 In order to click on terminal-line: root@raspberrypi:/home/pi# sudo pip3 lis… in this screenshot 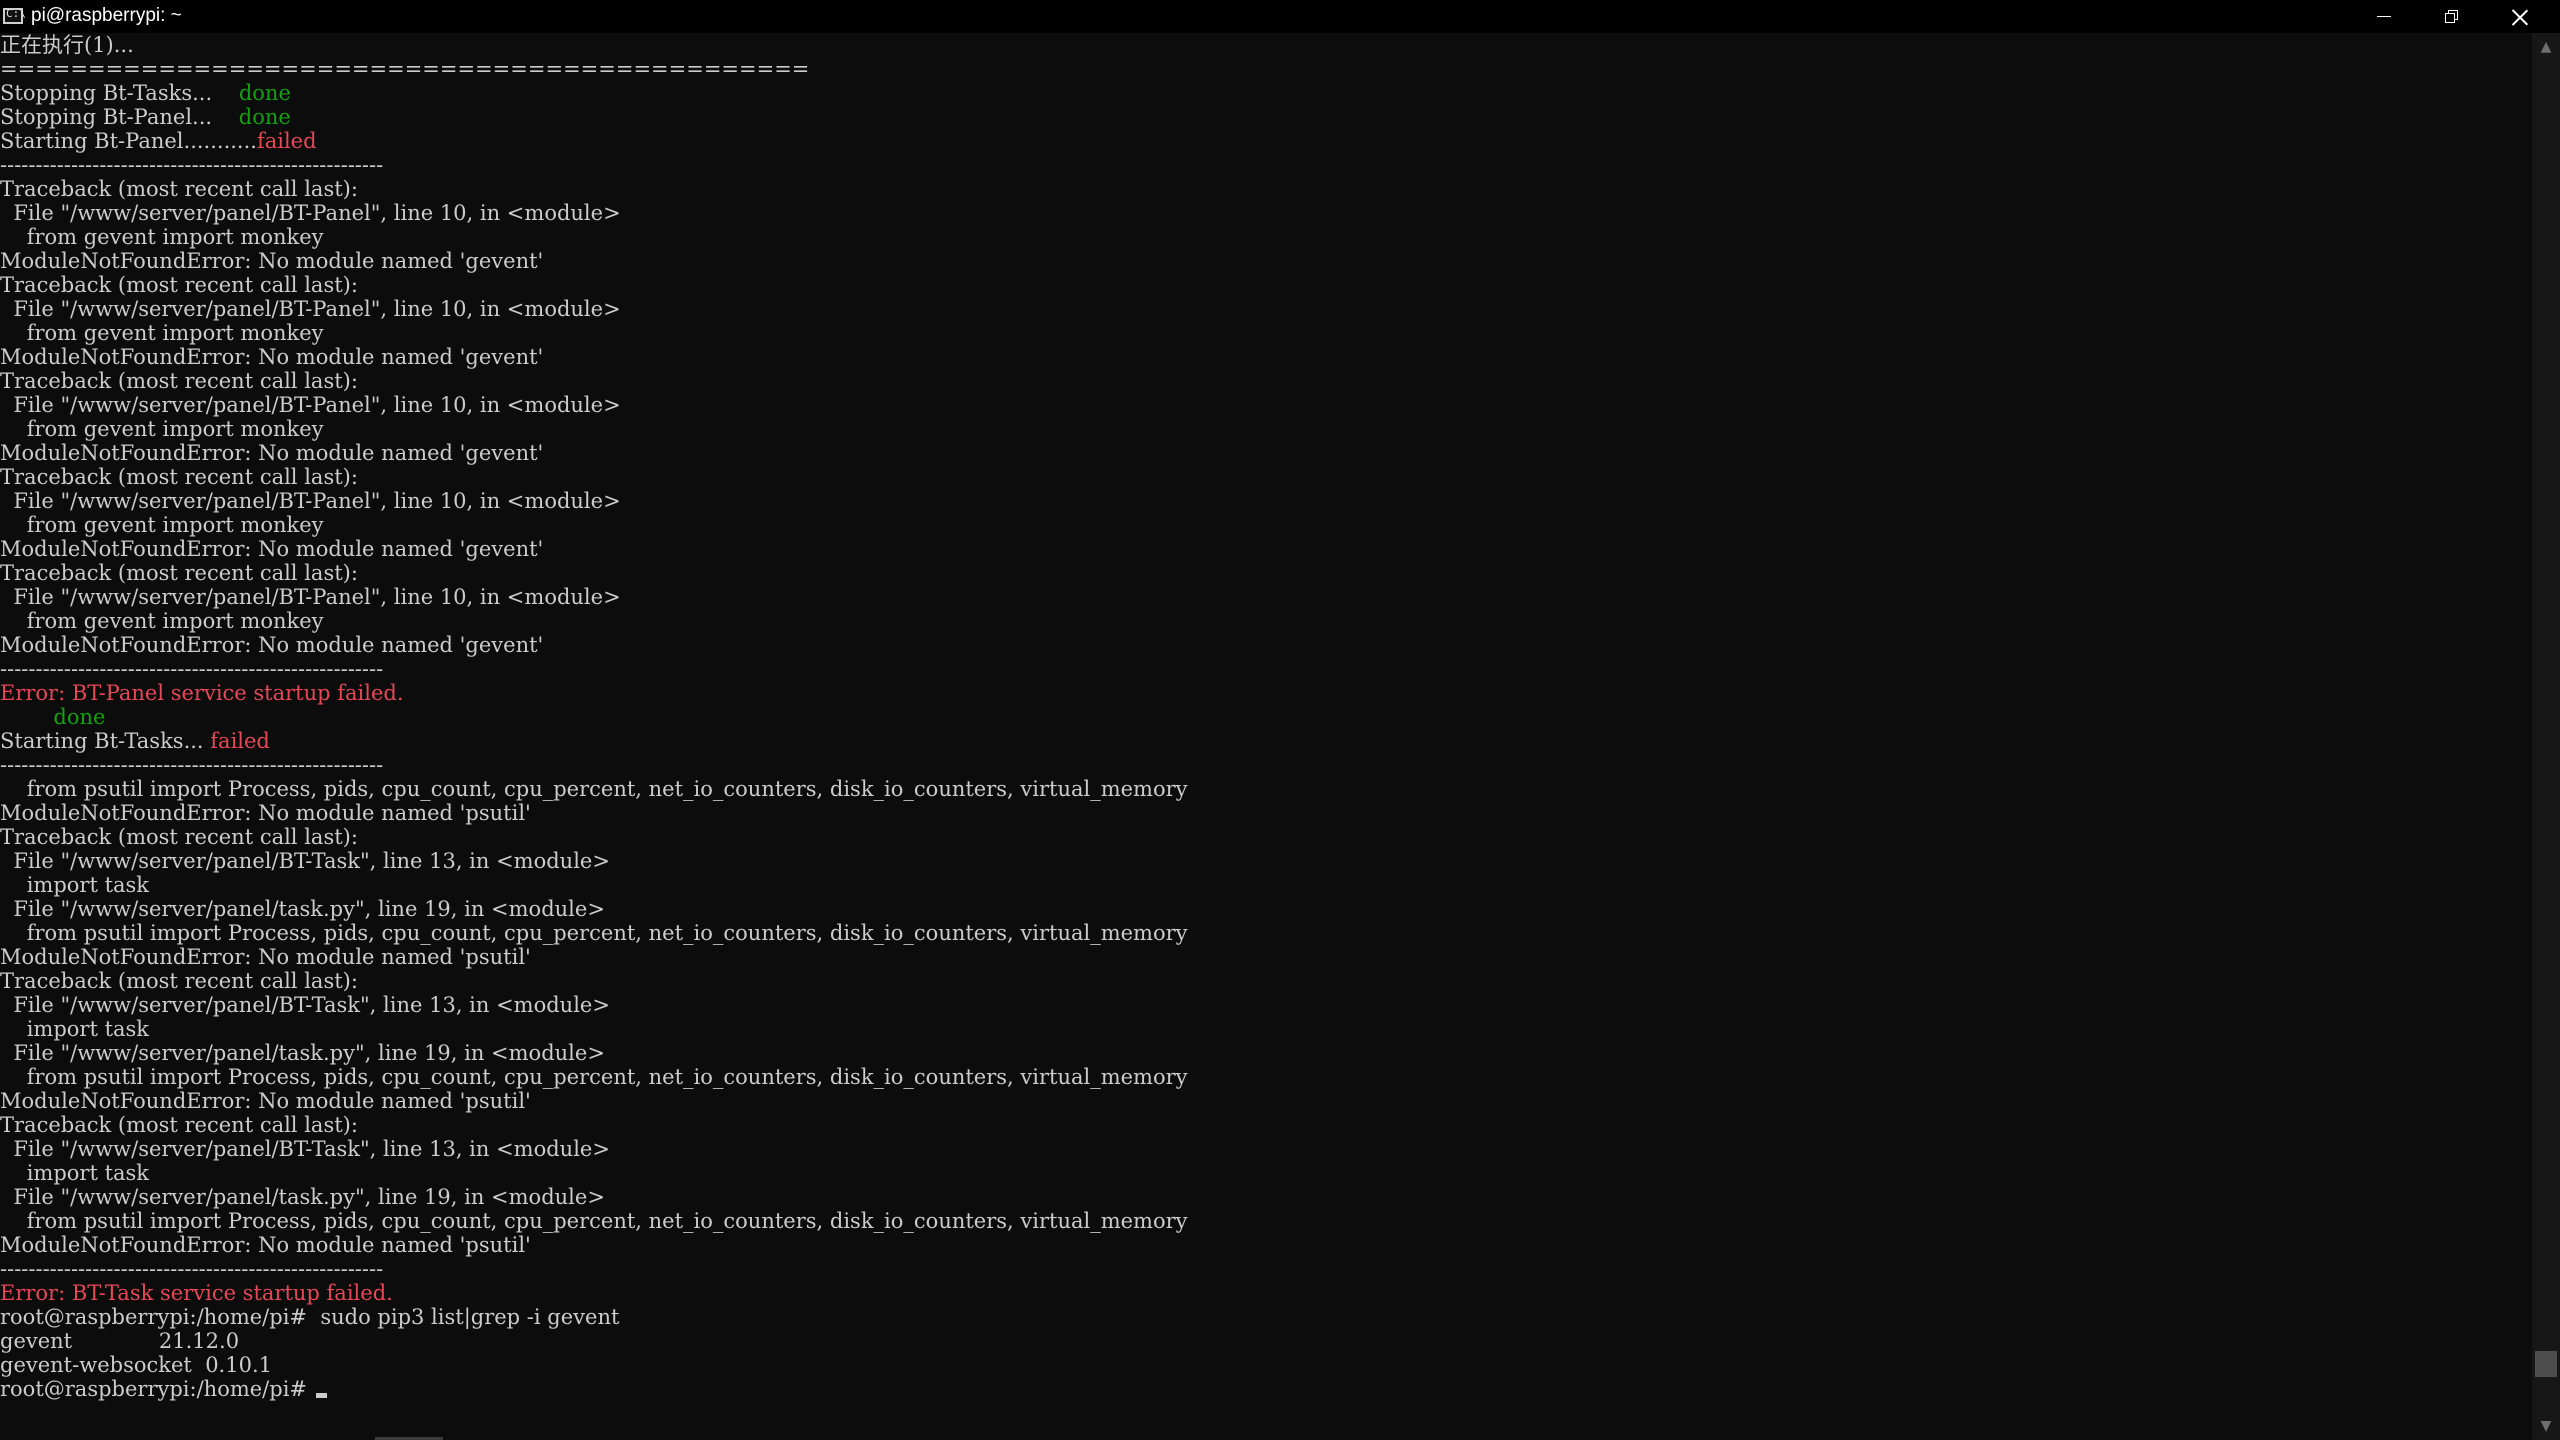, I will do `click(1266, 1317)`.